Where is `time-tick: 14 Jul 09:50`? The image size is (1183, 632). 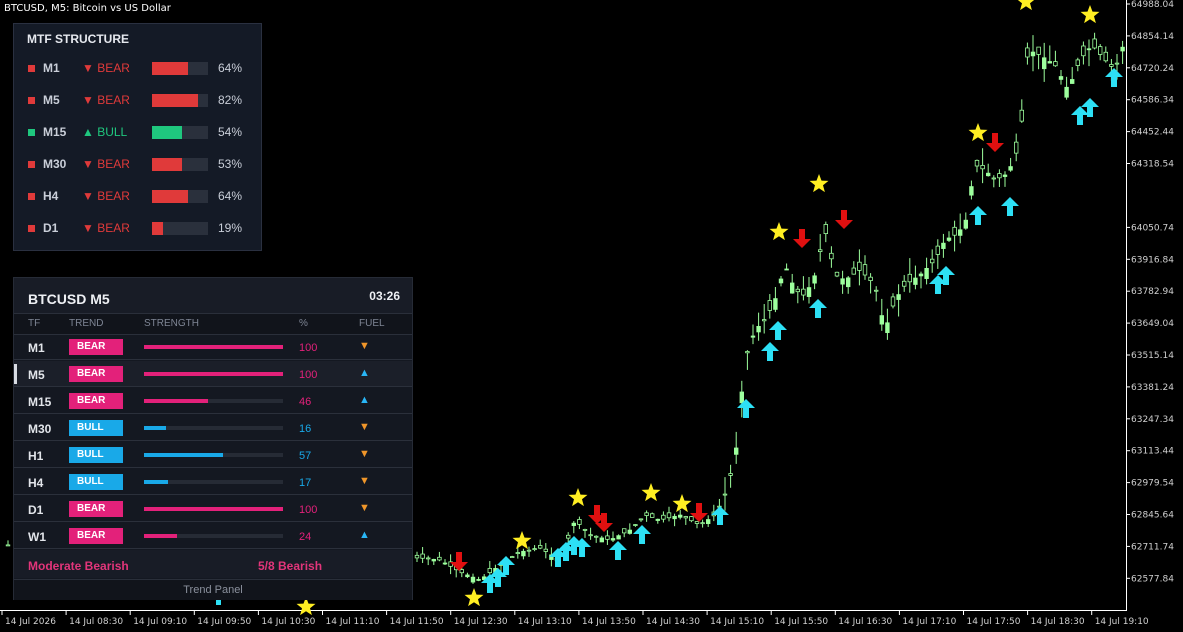
time-tick: 14 Jul 09:50 is located at coordinates (222, 618).